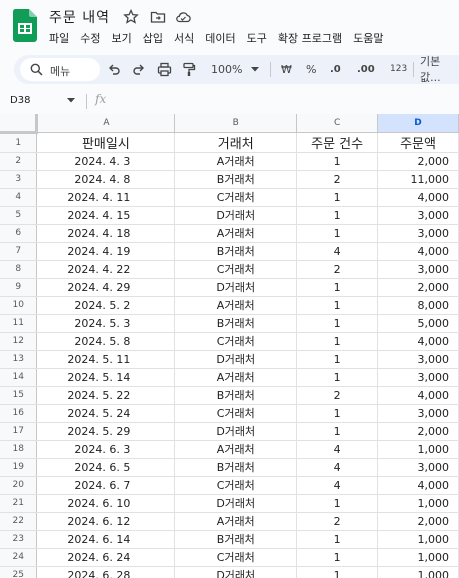 The height and width of the screenshot is (578, 459). What do you see at coordinates (368, 38) in the screenshot?
I see `menu-help: 도움말` at bounding box center [368, 38].